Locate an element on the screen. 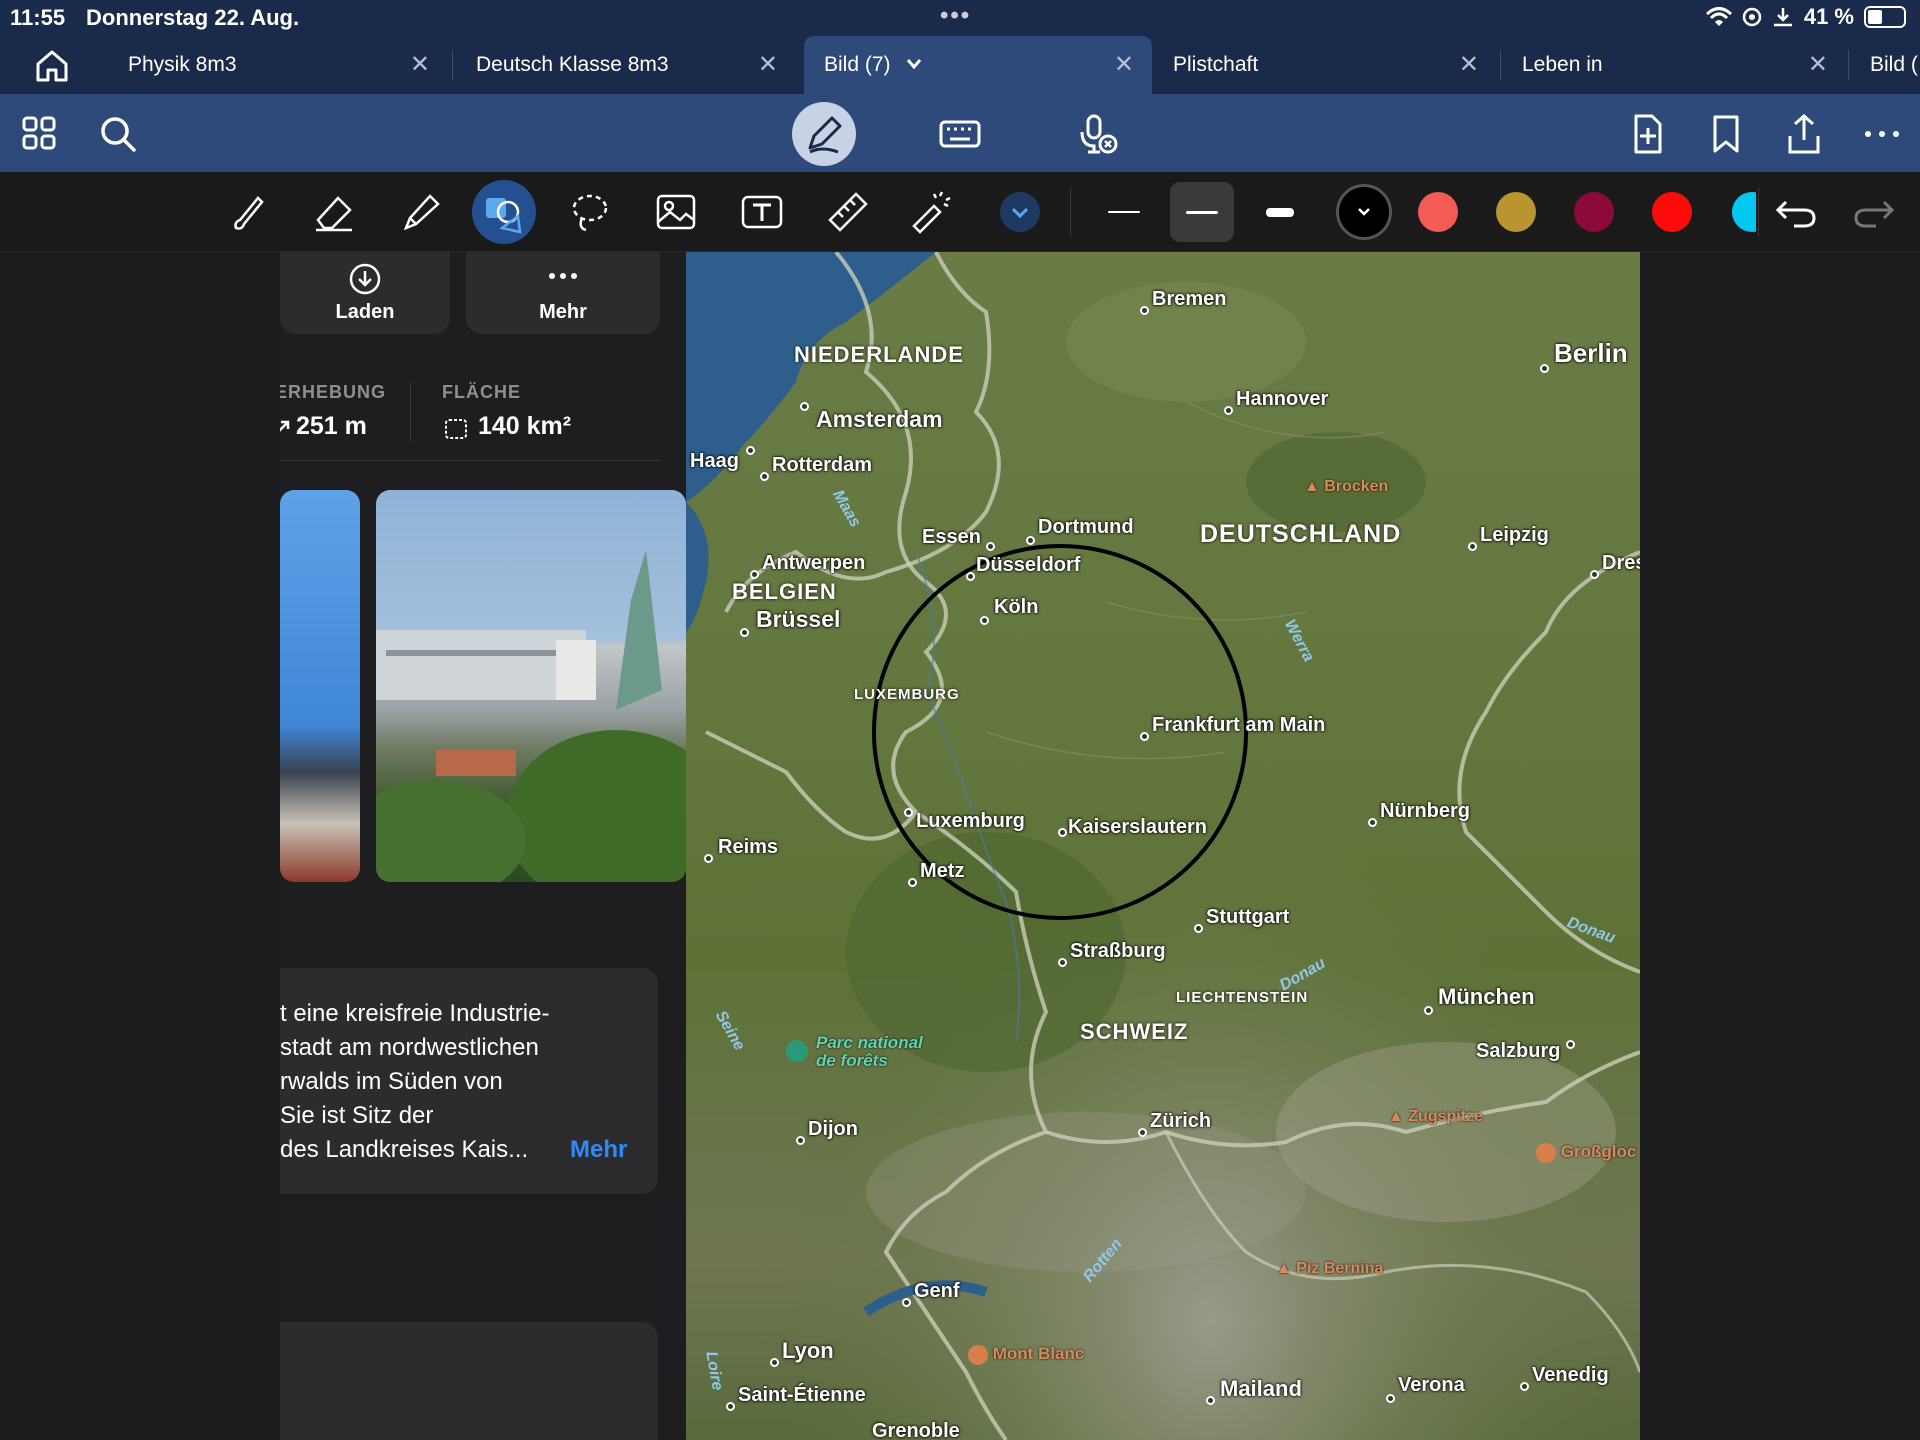 Image resolution: width=1920 pixels, height=1440 pixels. load-label: Laden is located at coordinates (365, 312).